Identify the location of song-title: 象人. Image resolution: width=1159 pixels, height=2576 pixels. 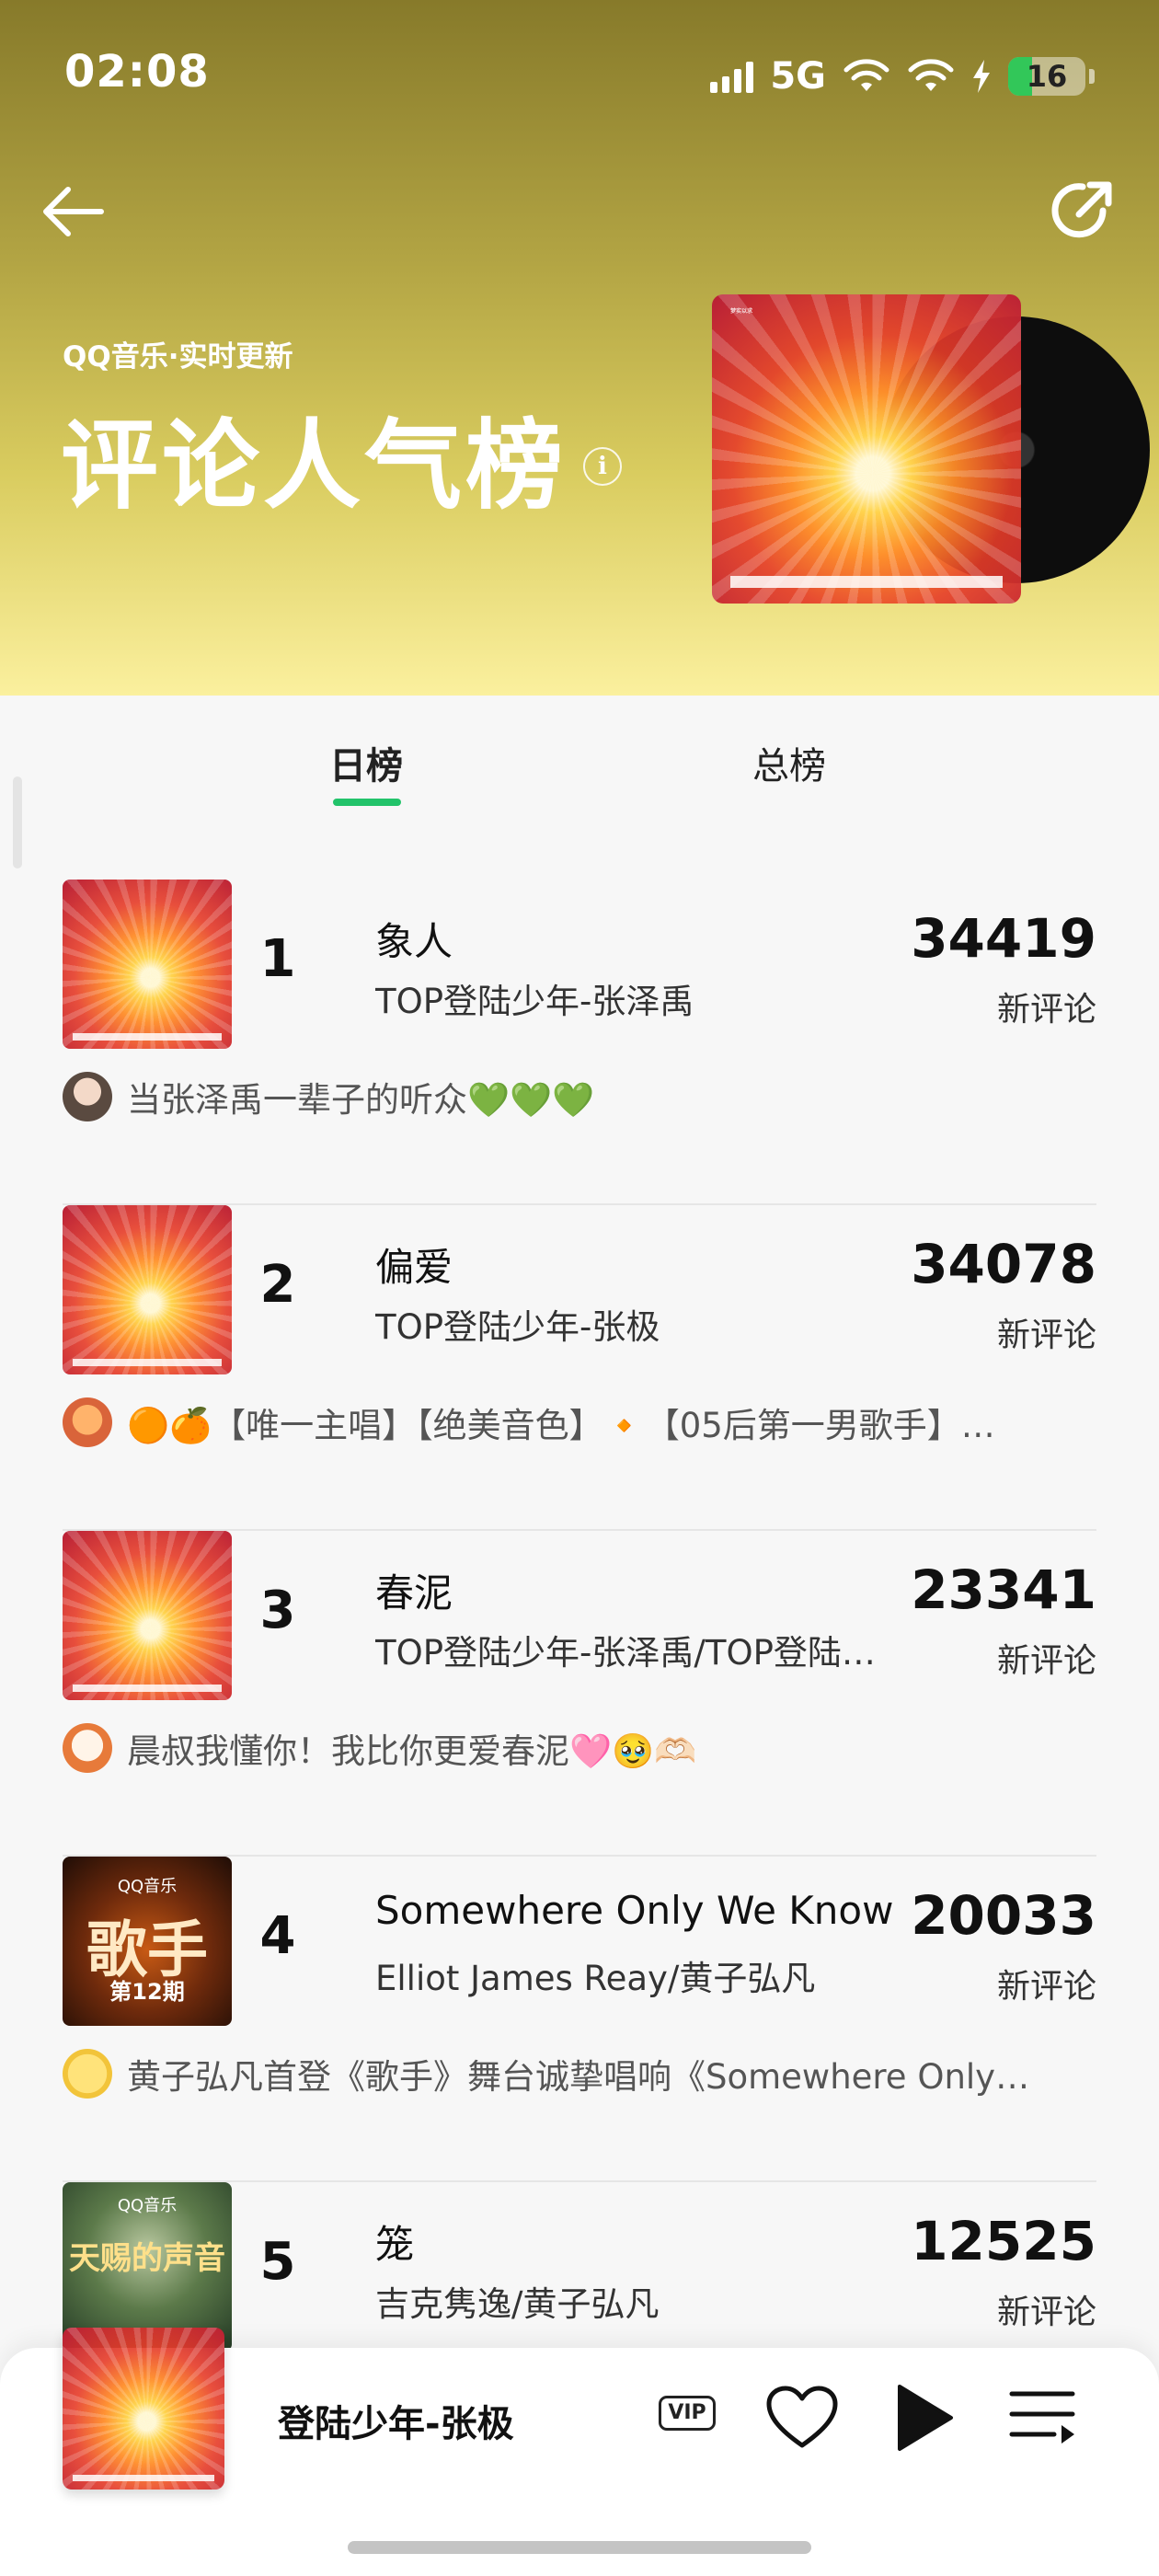
(414, 941).